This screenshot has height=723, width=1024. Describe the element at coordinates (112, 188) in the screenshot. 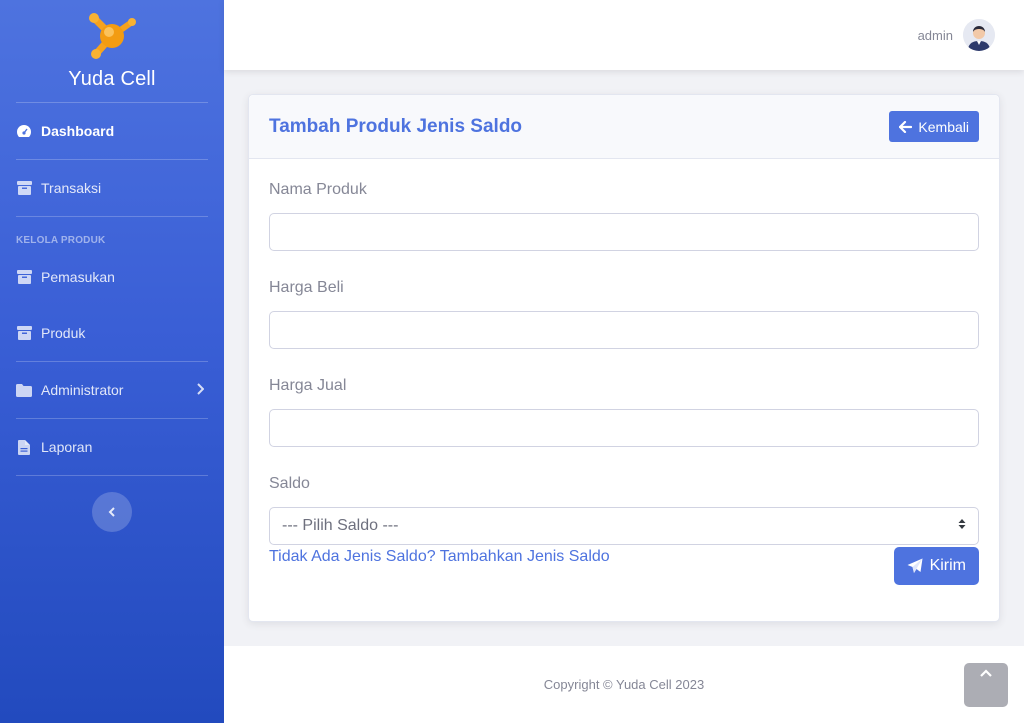

I see `sidebar-item-transaksi: Transaksi` at that location.